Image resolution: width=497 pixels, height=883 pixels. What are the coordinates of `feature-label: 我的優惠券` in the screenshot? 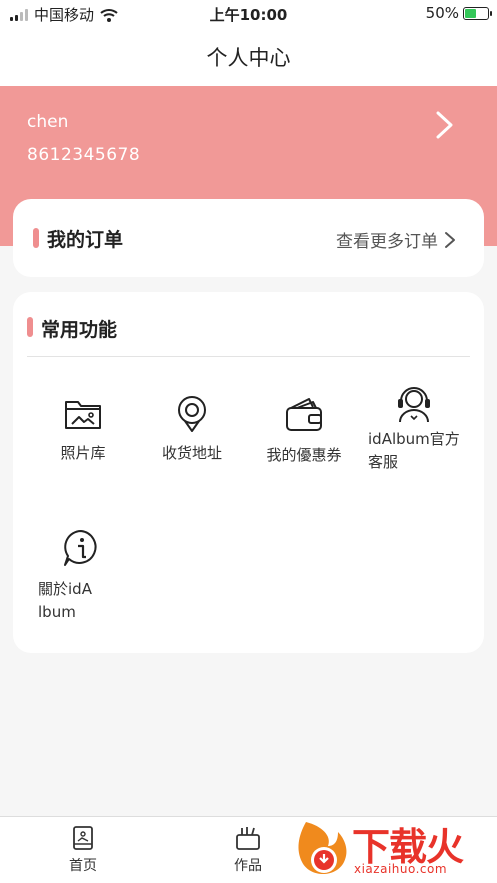 It's located at (304, 455).